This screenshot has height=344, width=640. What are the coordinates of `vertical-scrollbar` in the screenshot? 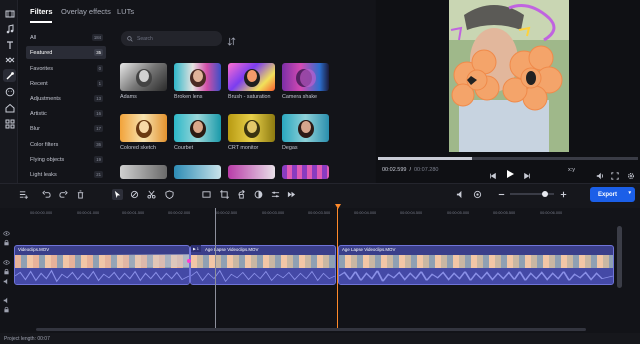 It's located at (619, 257).